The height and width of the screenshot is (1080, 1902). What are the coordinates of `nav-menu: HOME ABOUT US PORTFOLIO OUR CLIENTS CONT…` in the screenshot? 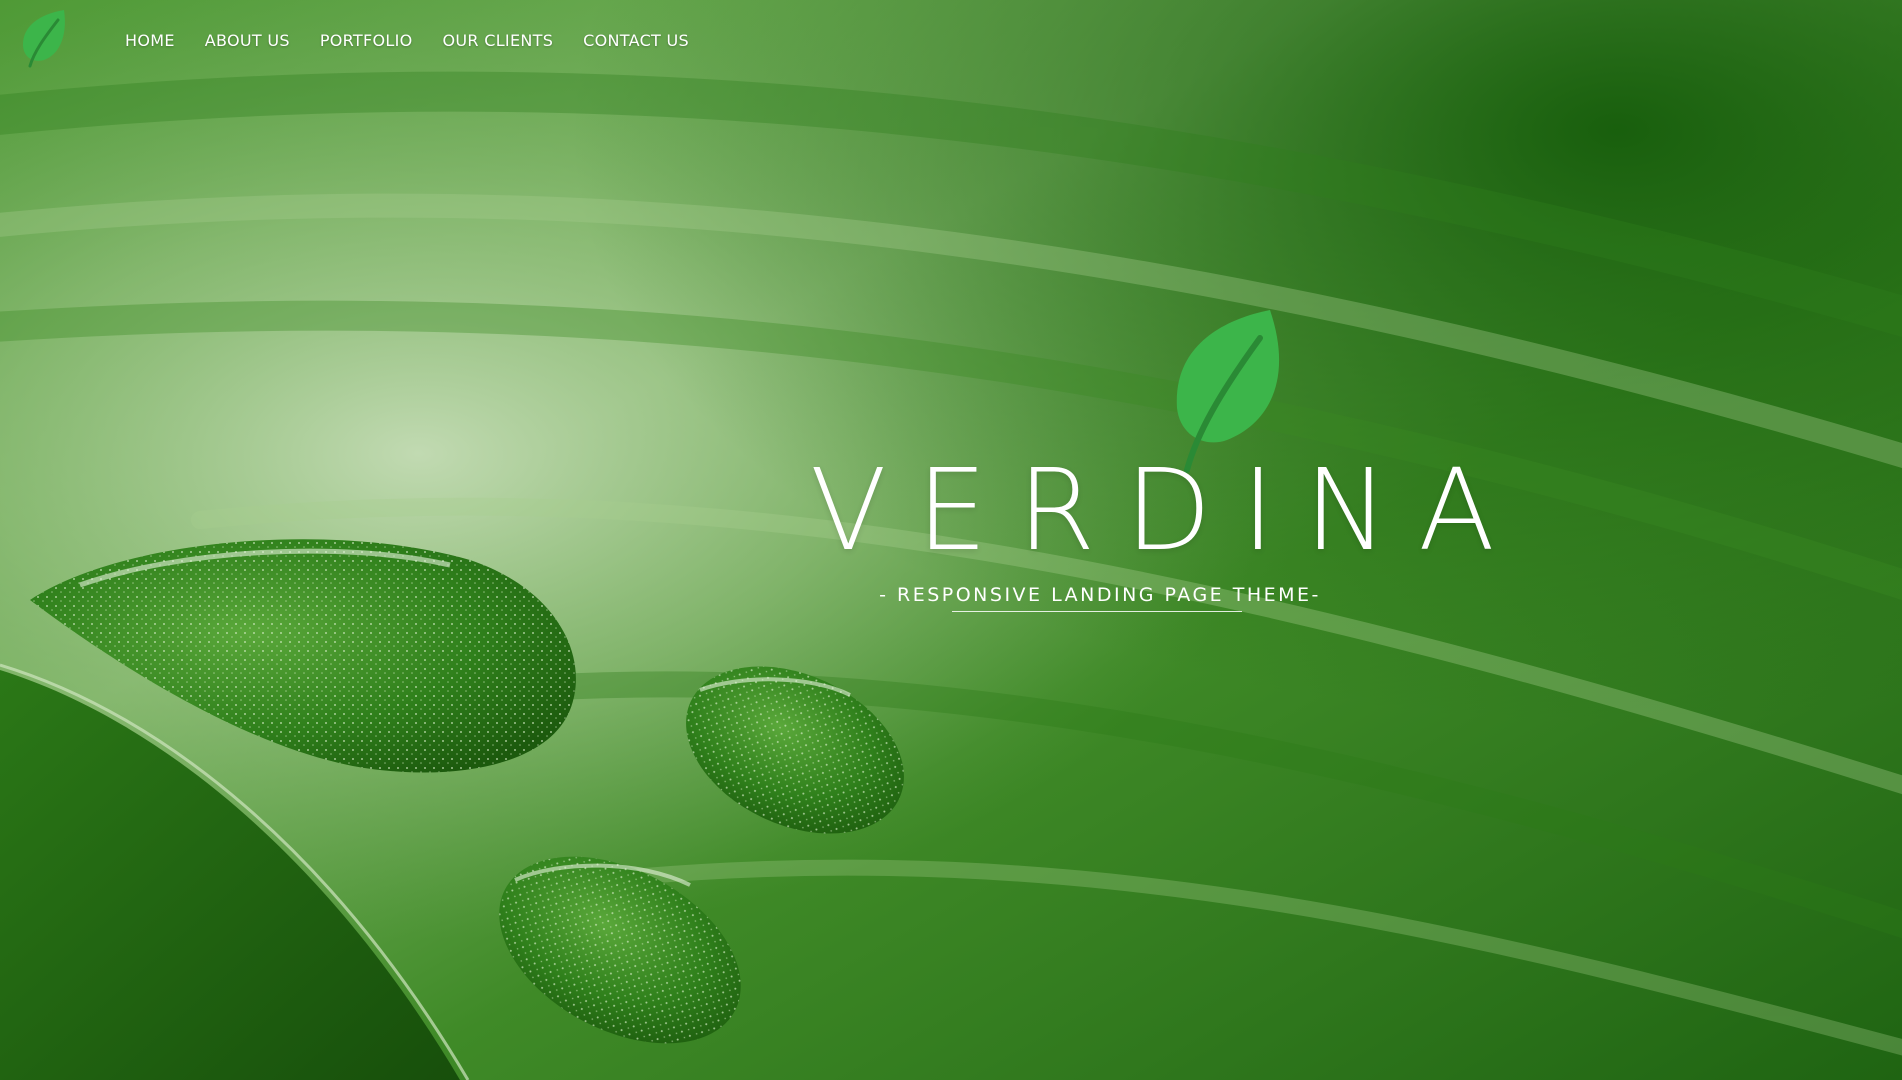 It's located at (407, 40).